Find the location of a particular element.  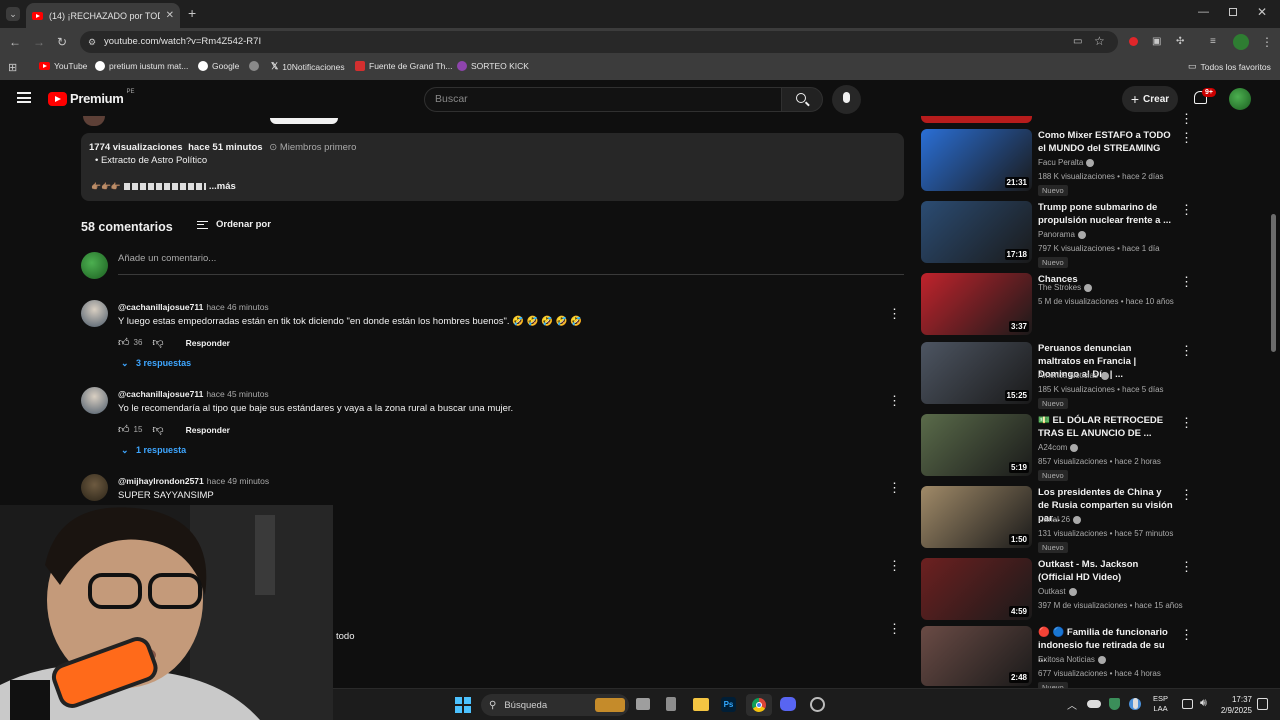

user-avatar is located at coordinates (1240, 99).